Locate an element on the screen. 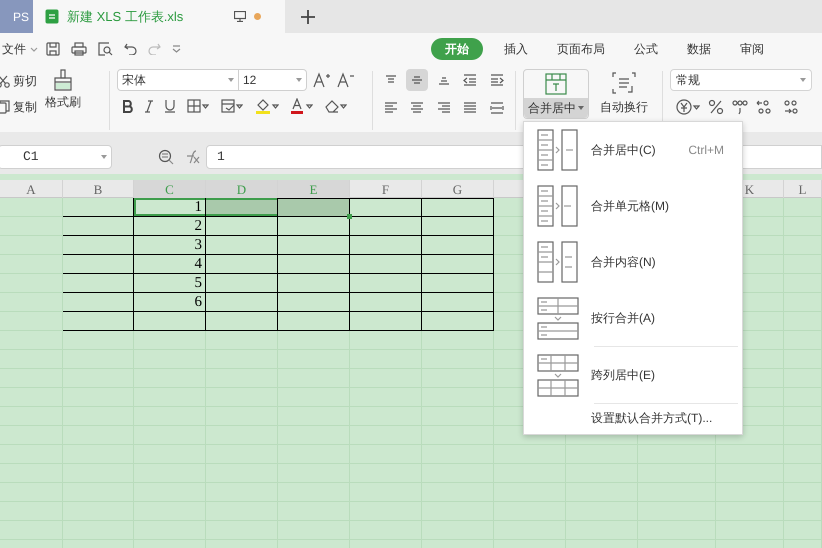 The height and width of the screenshot is (548, 822). column-header: A is located at coordinates (31, 190).